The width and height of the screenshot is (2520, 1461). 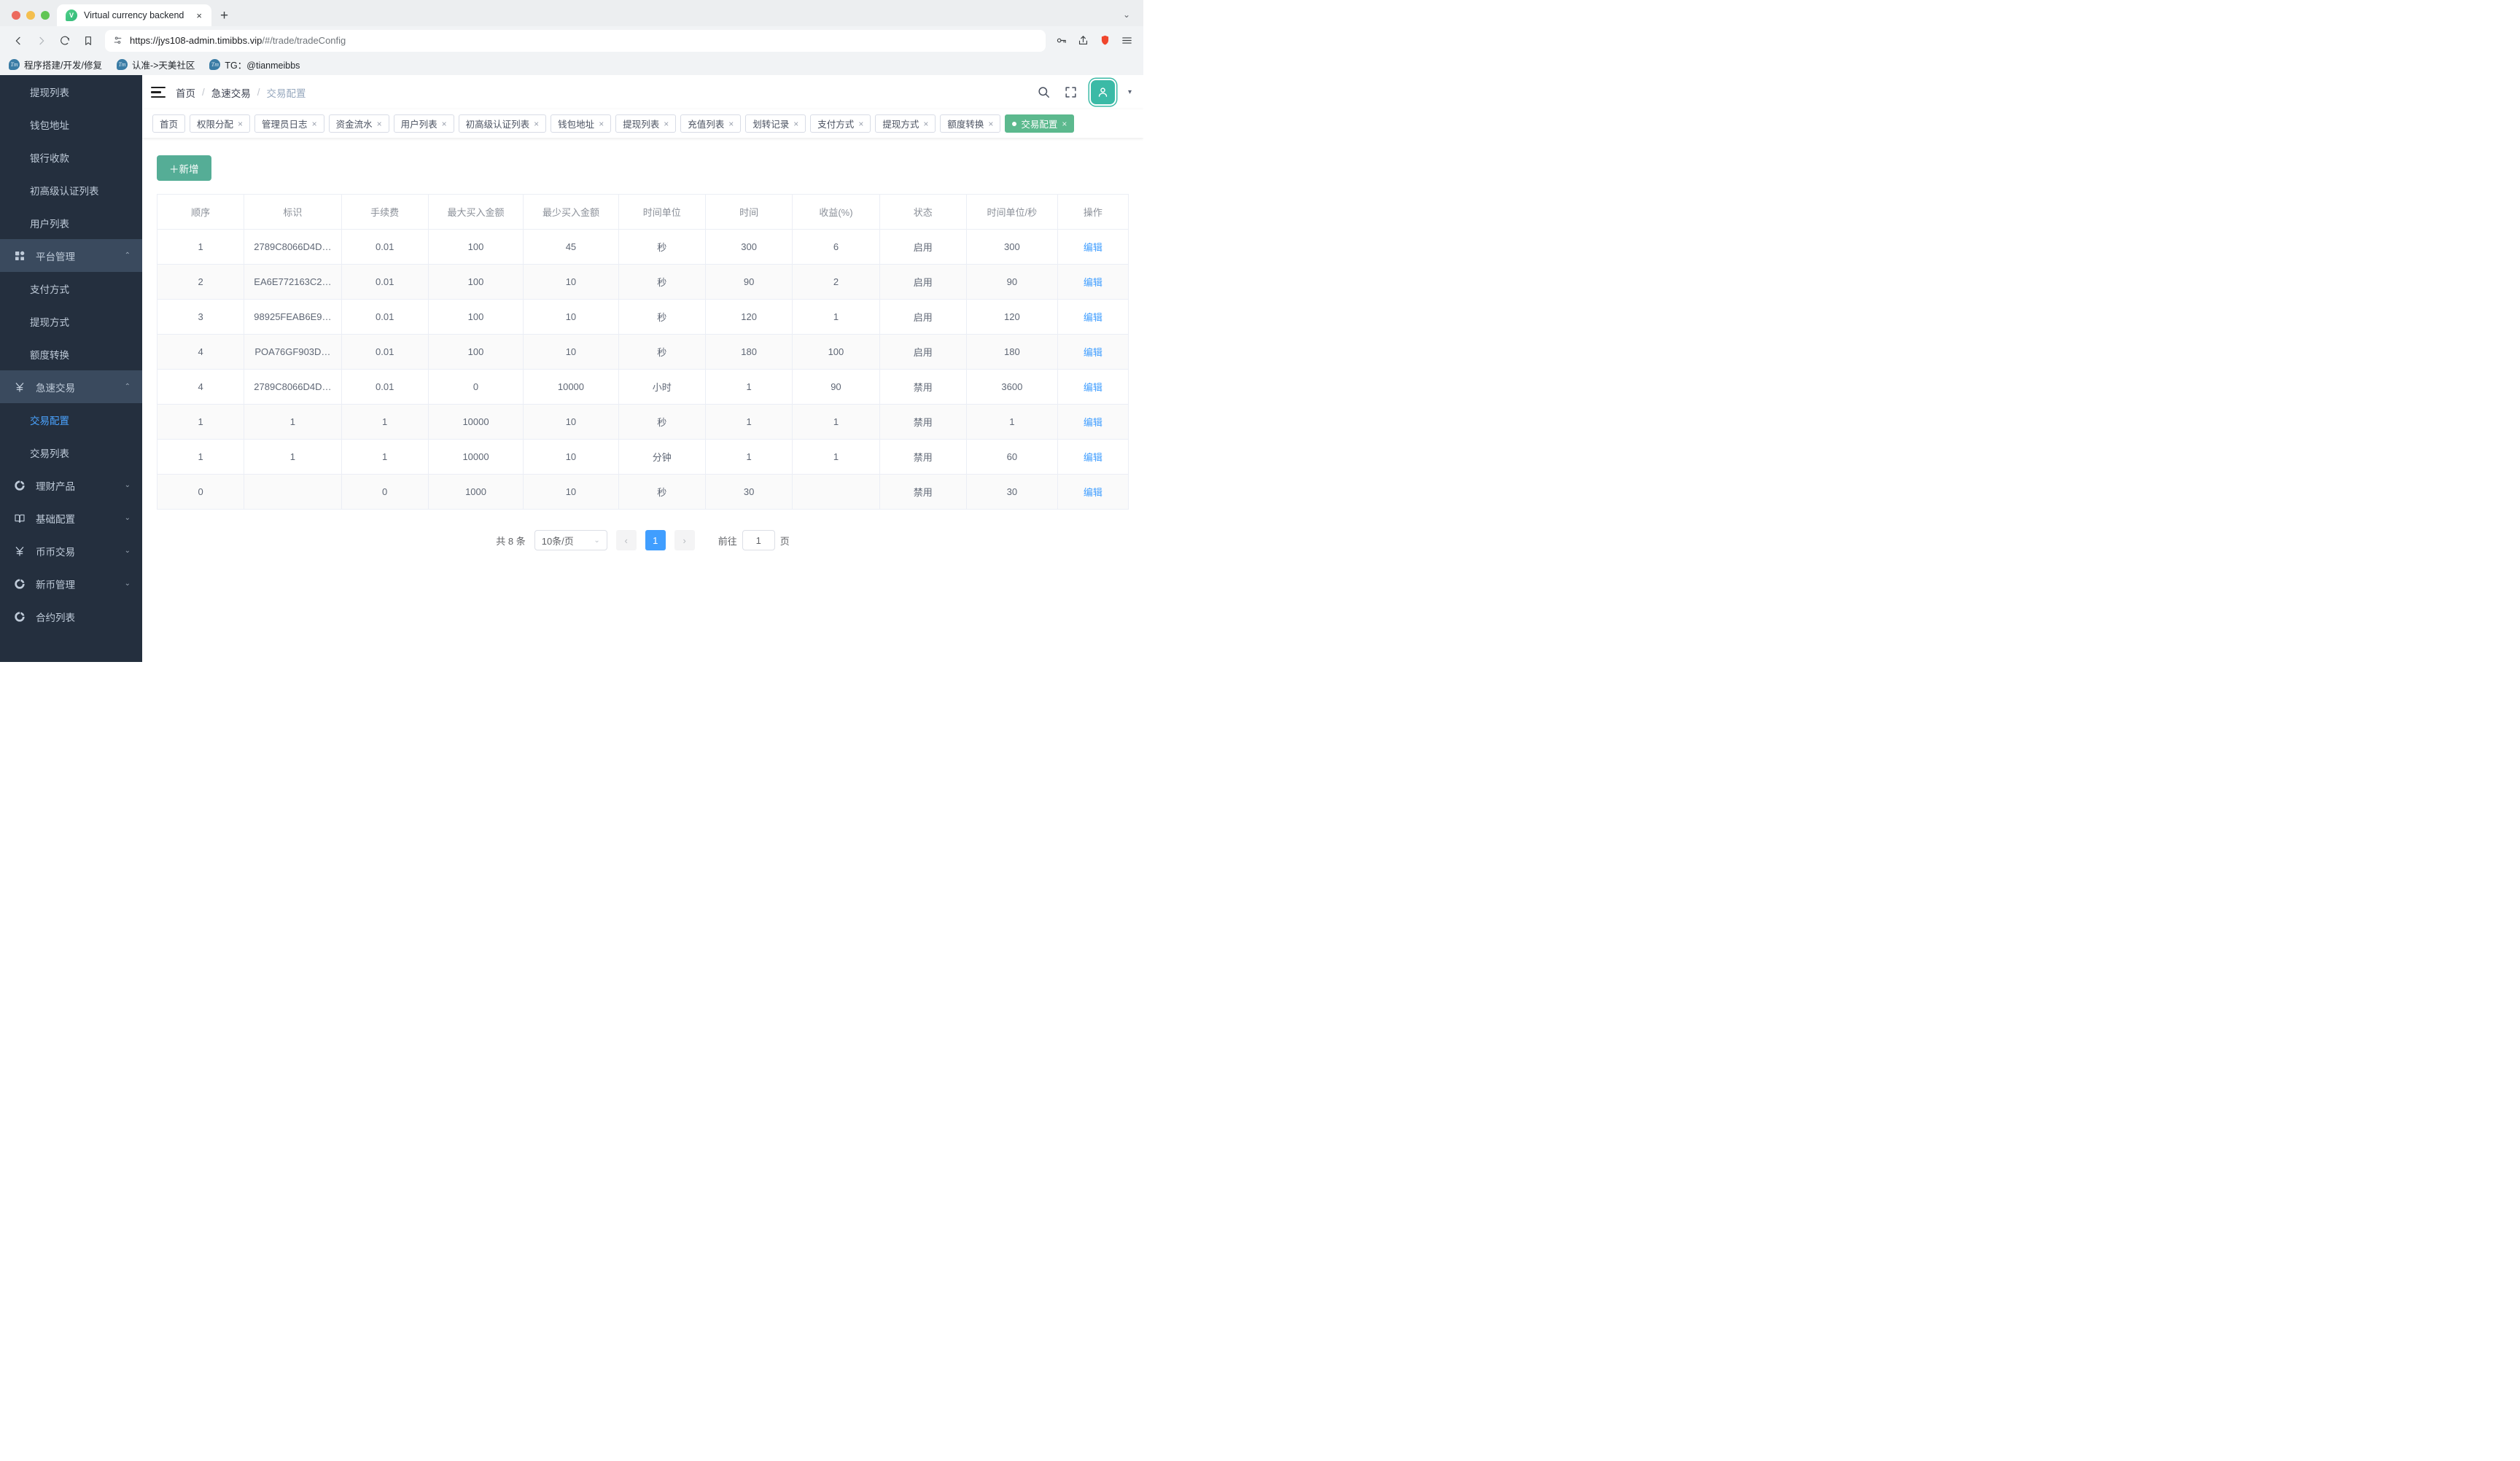 I want to click on fullscreen-icon, so click(x=1071, y=92).